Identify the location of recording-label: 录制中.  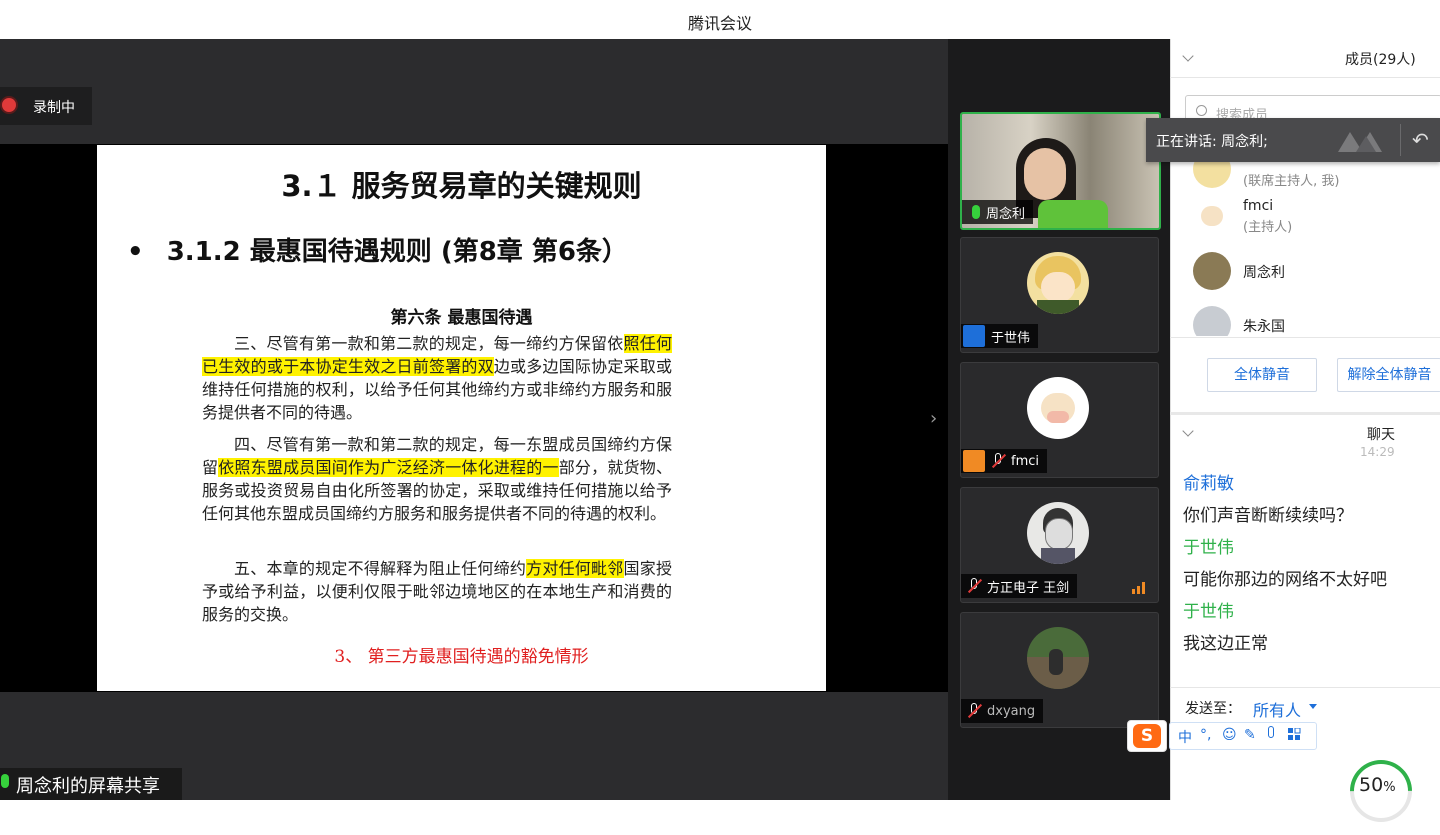
(54, 108).